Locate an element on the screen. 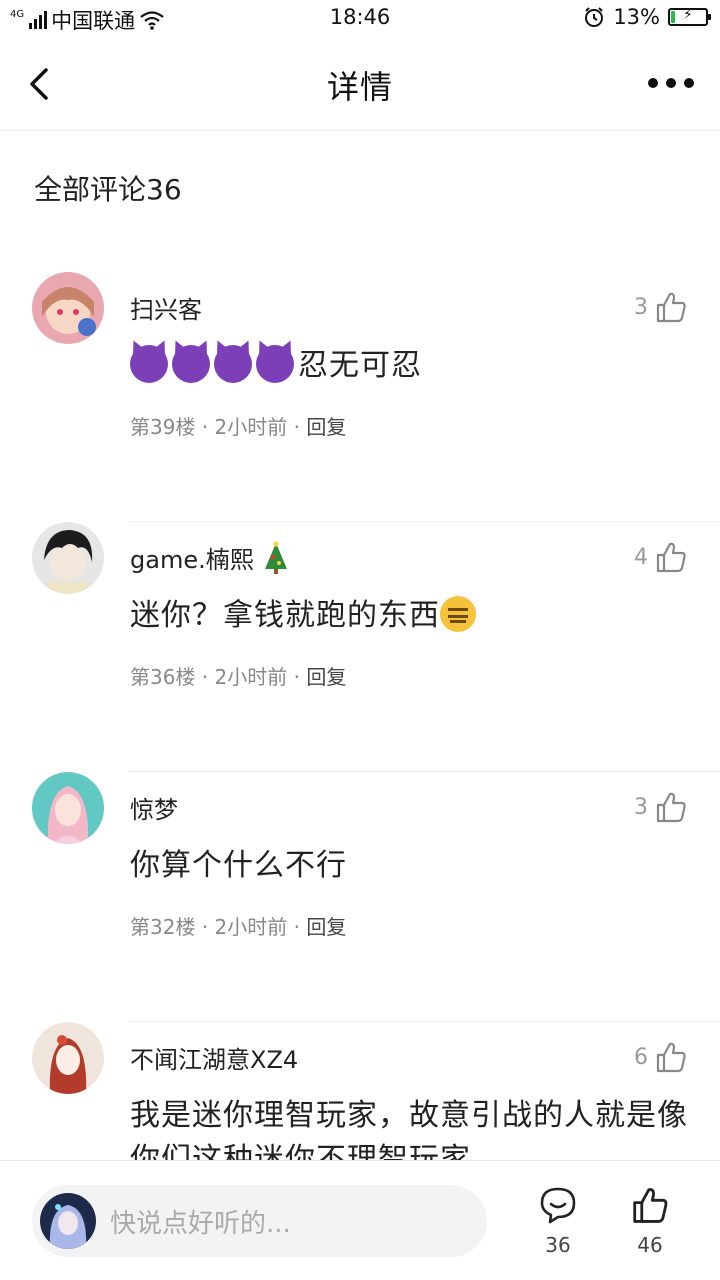  comment-item: 不闻江湖意XZ4 6 我是迷你理智玩家，故意引战的人就是像你们这种迷你不理智玩家 is located at coordinates (360, 1091).